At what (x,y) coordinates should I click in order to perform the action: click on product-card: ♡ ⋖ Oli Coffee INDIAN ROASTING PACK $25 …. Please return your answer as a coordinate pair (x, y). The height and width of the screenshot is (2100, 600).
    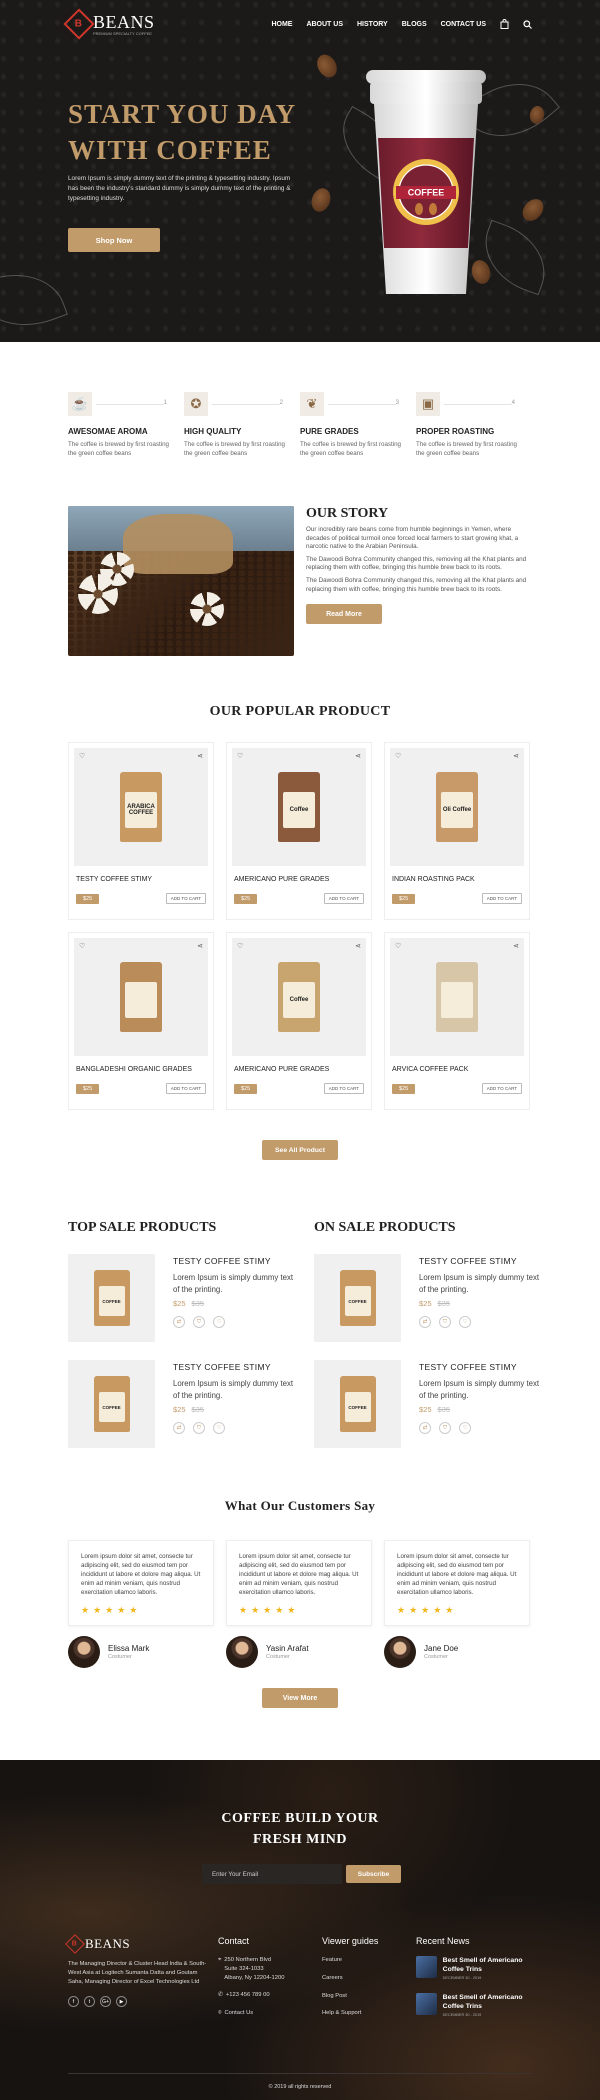
    Looking at the image, I should click on (457, 831).